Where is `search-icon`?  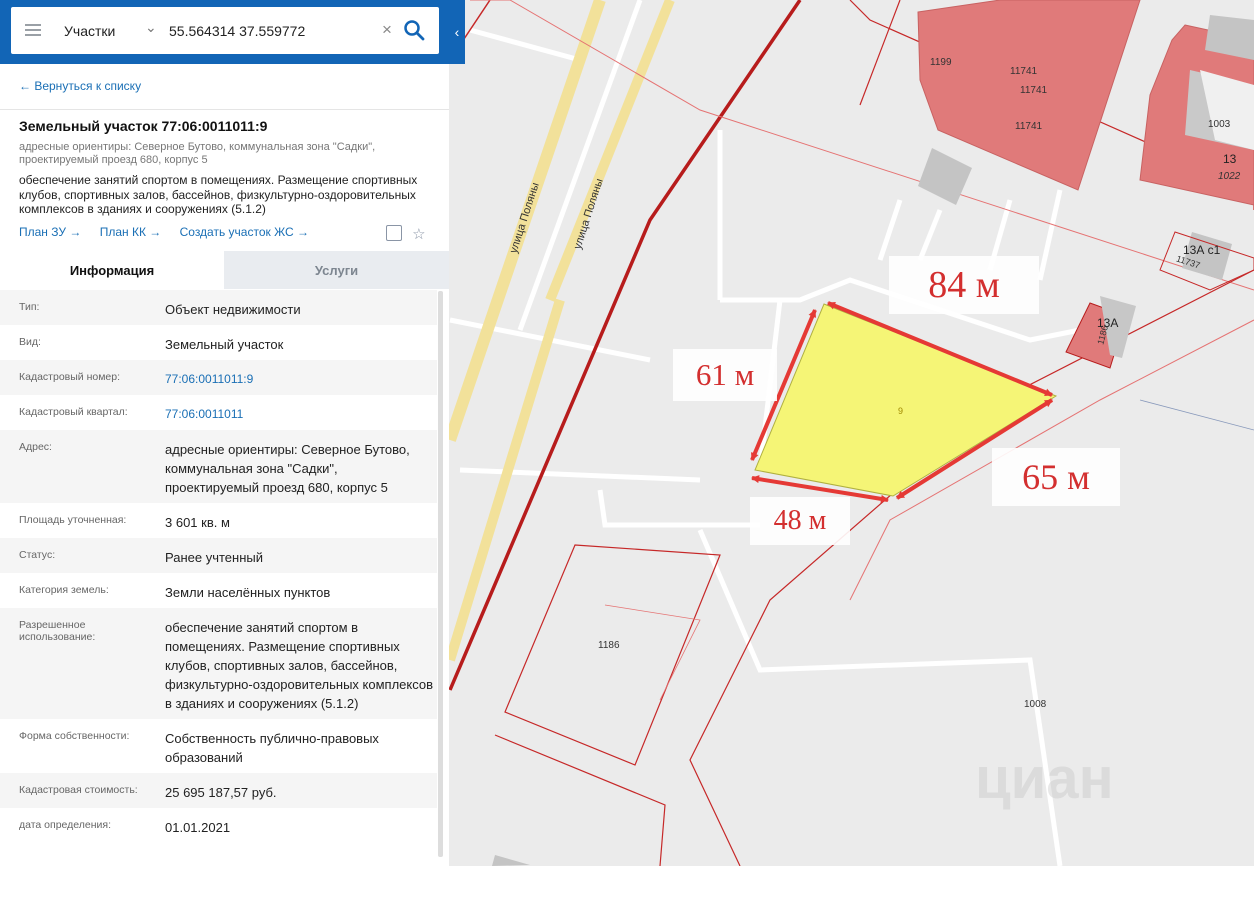
search-icon is located at coordinates (414, 30).